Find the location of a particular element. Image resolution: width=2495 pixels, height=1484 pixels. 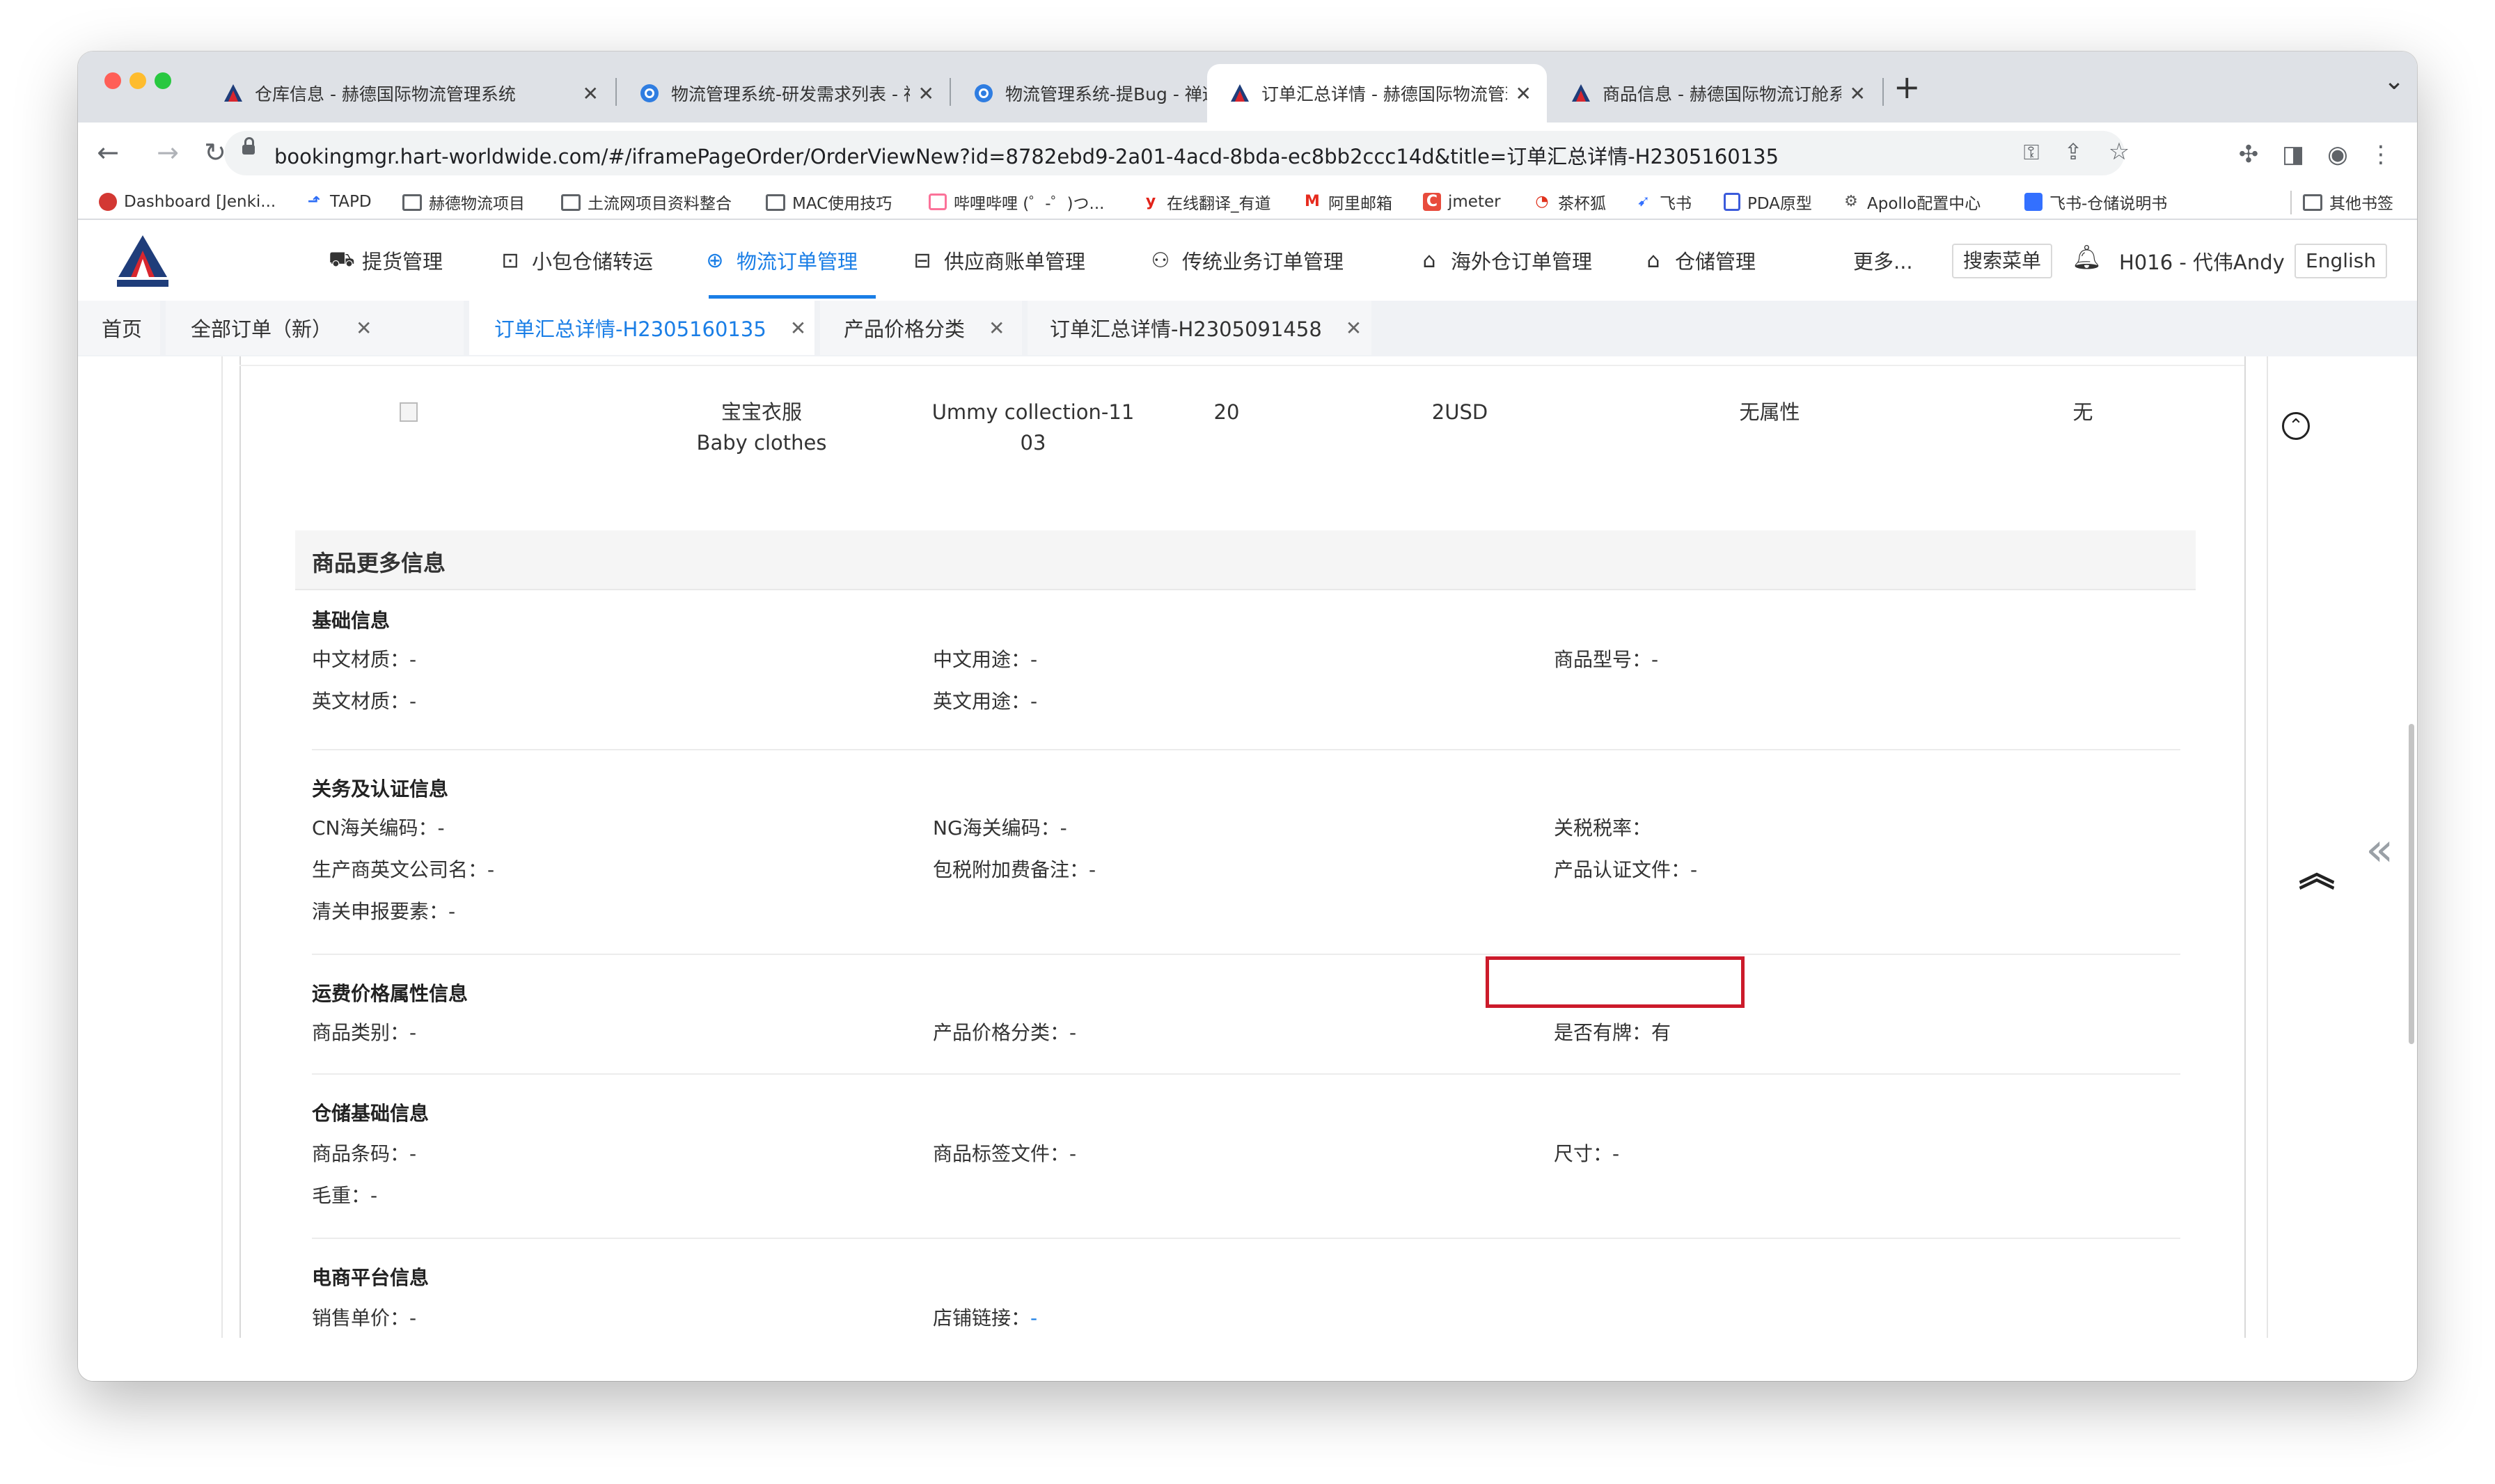

product-remark: 无 is located at coordinates (2082, 412).